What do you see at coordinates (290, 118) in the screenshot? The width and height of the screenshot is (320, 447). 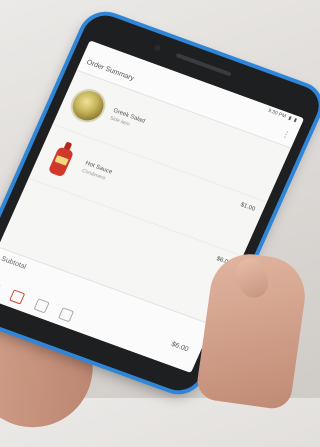 I see `signal-icon: ▮` at bounding box center [290, 118].